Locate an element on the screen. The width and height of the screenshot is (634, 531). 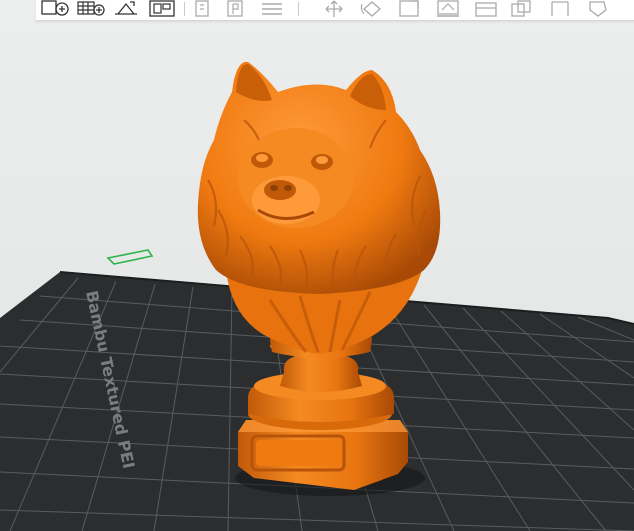
mesh-boolean-icon is located at coordinates (522, 9).